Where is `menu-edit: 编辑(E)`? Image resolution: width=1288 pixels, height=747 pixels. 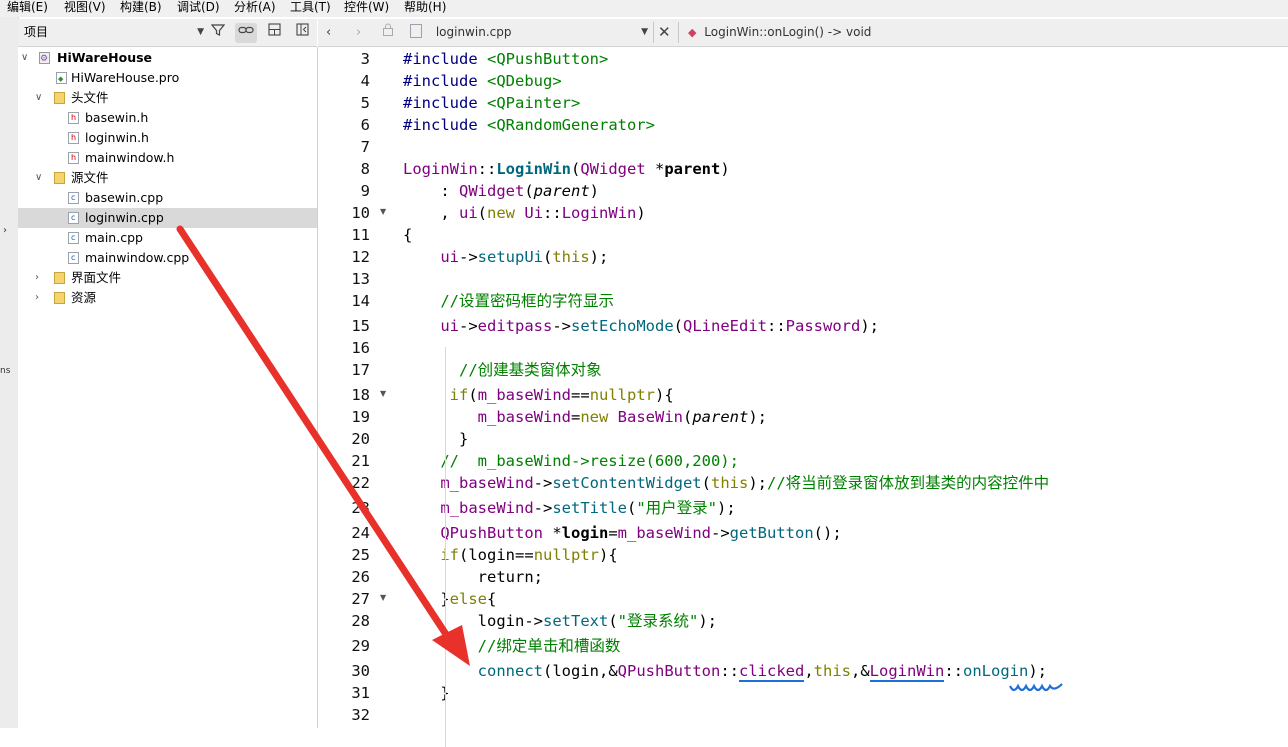 menu-edit: 编辑(E) is located at coordinates (27, 7).